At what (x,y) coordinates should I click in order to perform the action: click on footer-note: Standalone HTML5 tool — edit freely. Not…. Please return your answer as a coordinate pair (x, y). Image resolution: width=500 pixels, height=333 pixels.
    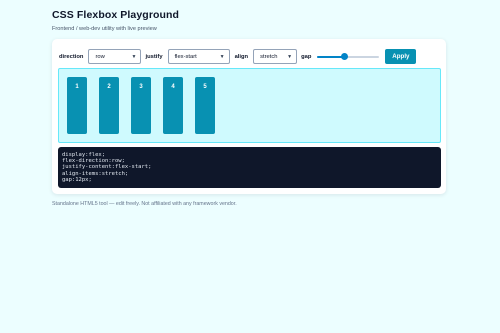
    Looking at the image, I should click on (144, 204).